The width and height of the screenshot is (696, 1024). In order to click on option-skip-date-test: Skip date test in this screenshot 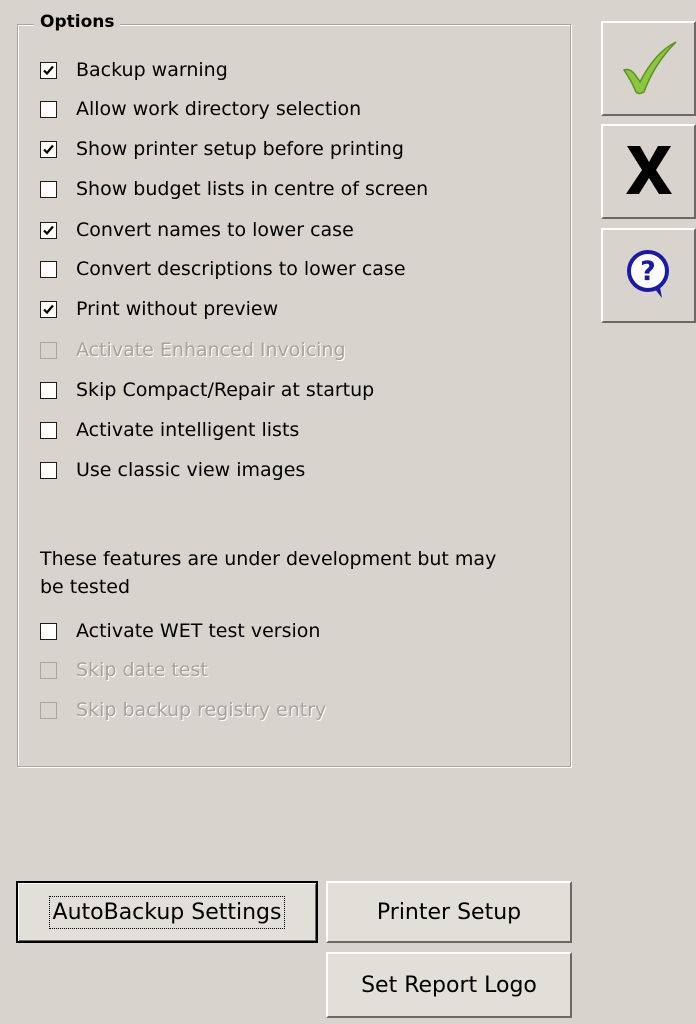, I will do `click(124, 670)`.